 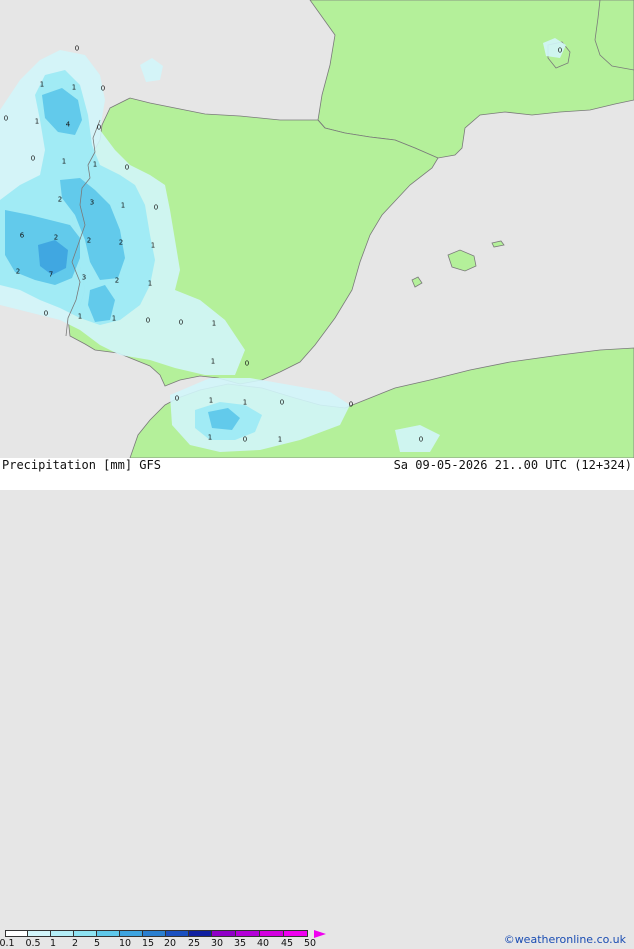 I want to click on legend-color-bar, so click(x=156, y=933).